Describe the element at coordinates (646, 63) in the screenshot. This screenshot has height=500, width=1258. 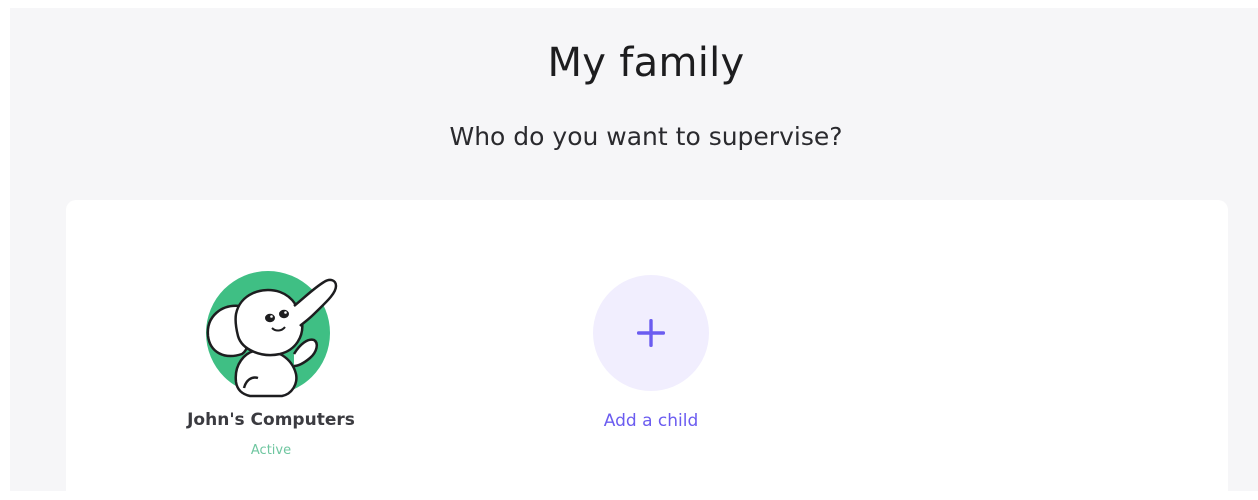
I see `page-title: My family` at that location.